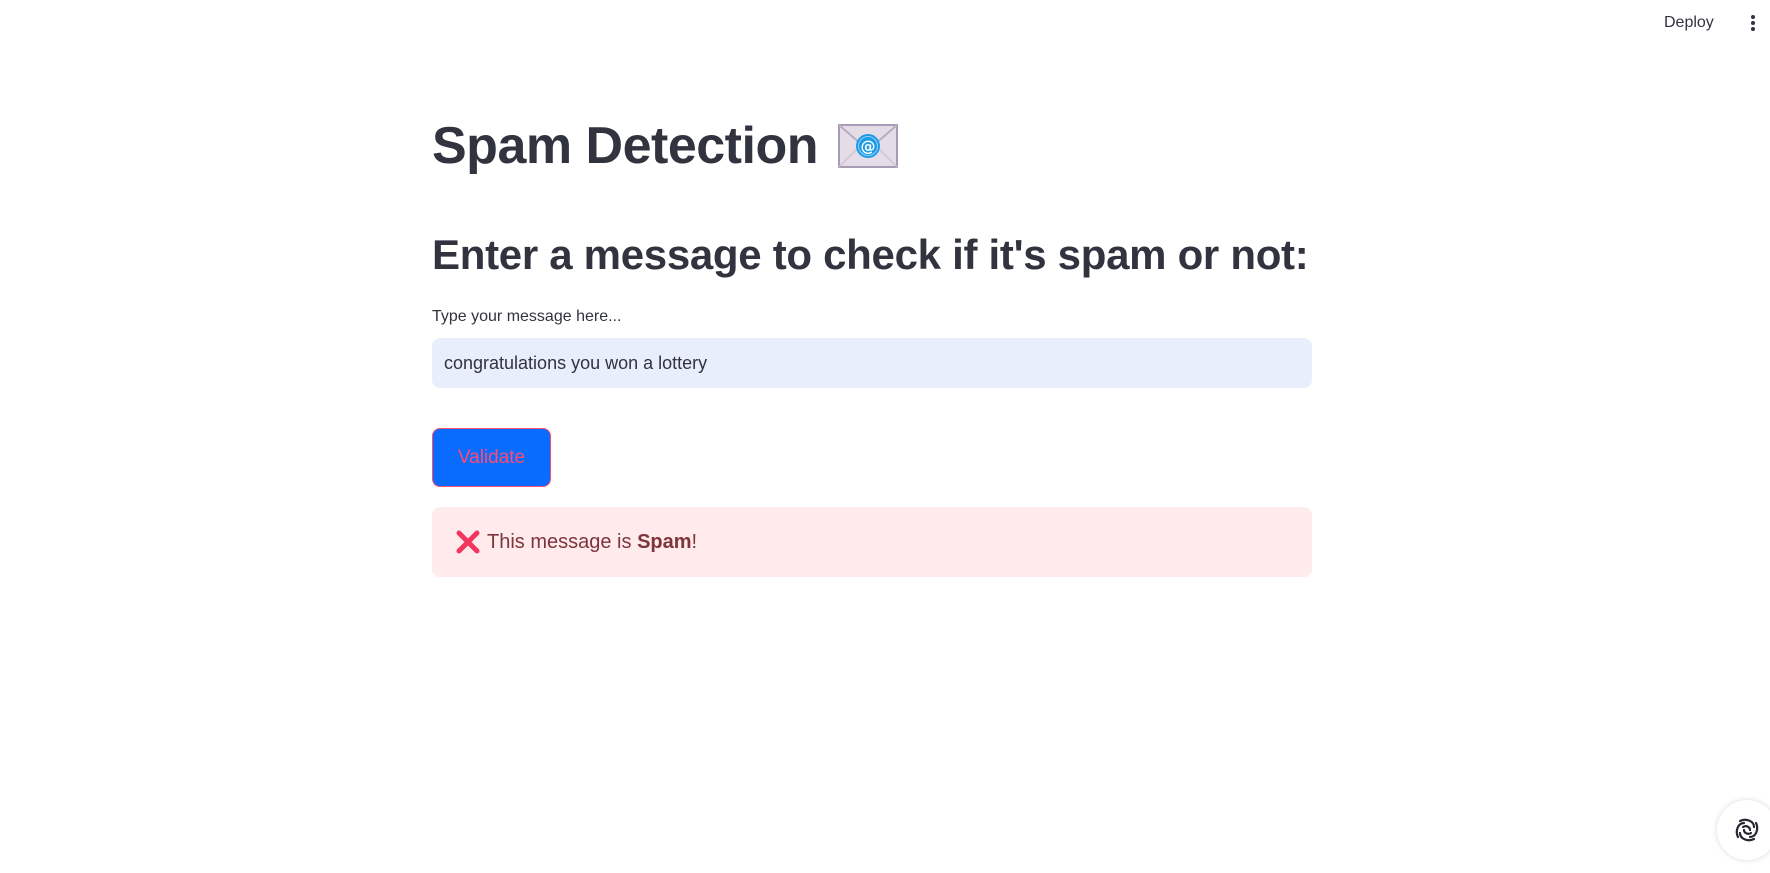 Image resolution: width=1770 pixels, height=873 pixels. I want to click on title-row: Spam Detection @, so click(665, 146).